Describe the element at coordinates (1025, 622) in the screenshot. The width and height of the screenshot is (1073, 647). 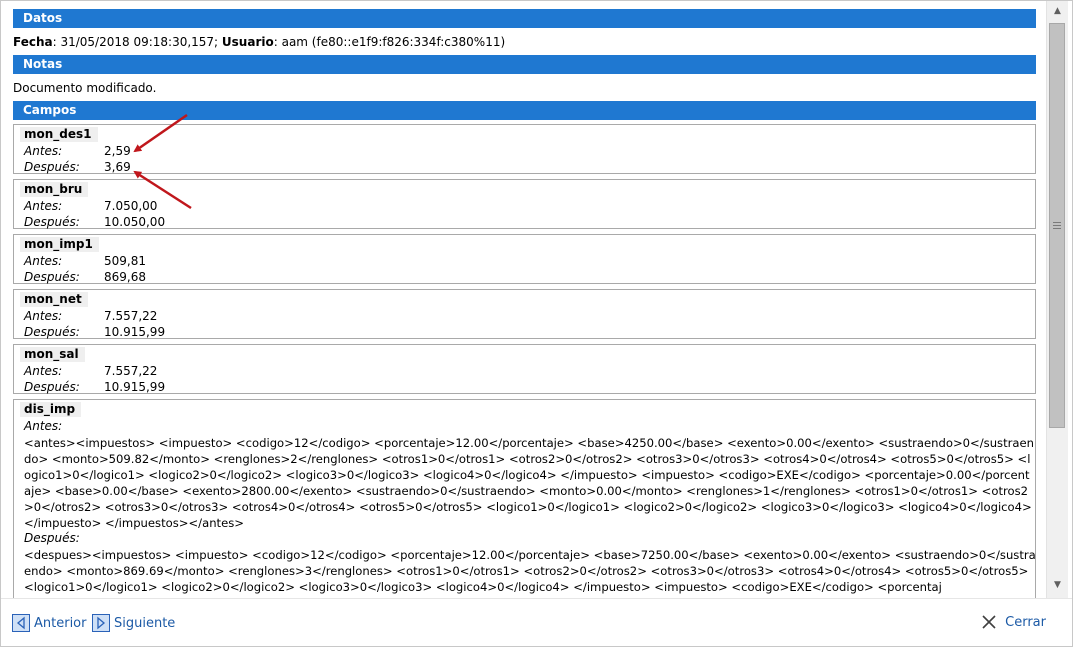
I see `cerrar-label: Cerrar` at that location.